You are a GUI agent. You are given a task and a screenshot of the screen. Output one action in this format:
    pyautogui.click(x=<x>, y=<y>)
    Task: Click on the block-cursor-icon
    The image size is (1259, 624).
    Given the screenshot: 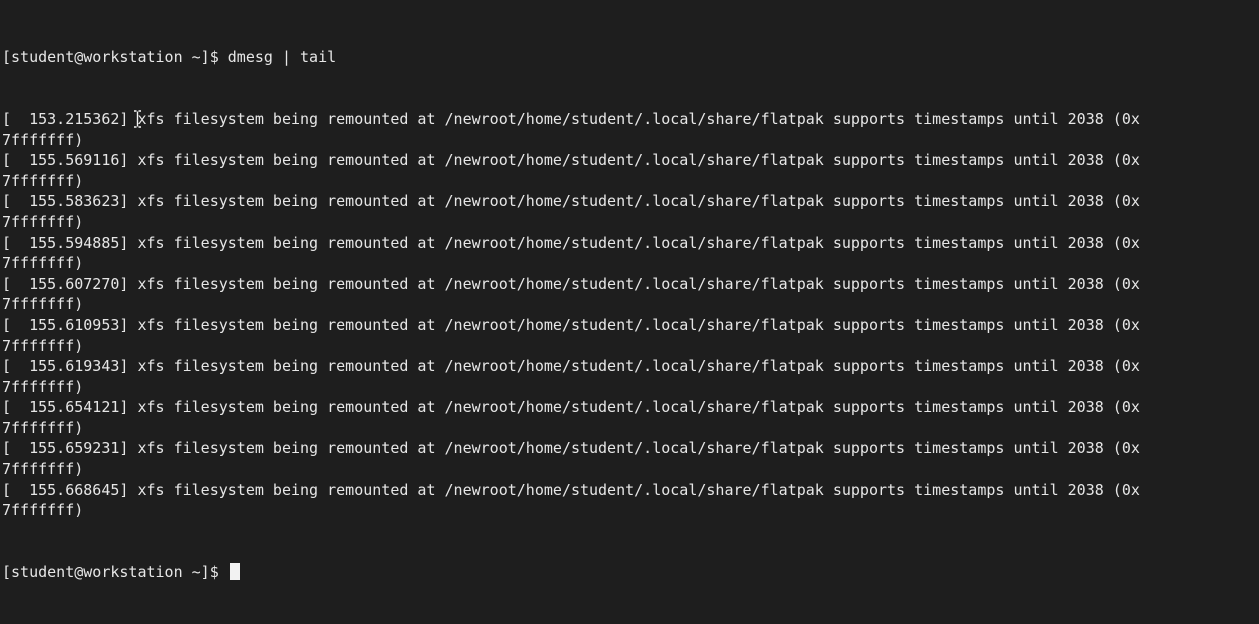 What is the action you would take?
    pyautogui.click(x=234, y=572)
    